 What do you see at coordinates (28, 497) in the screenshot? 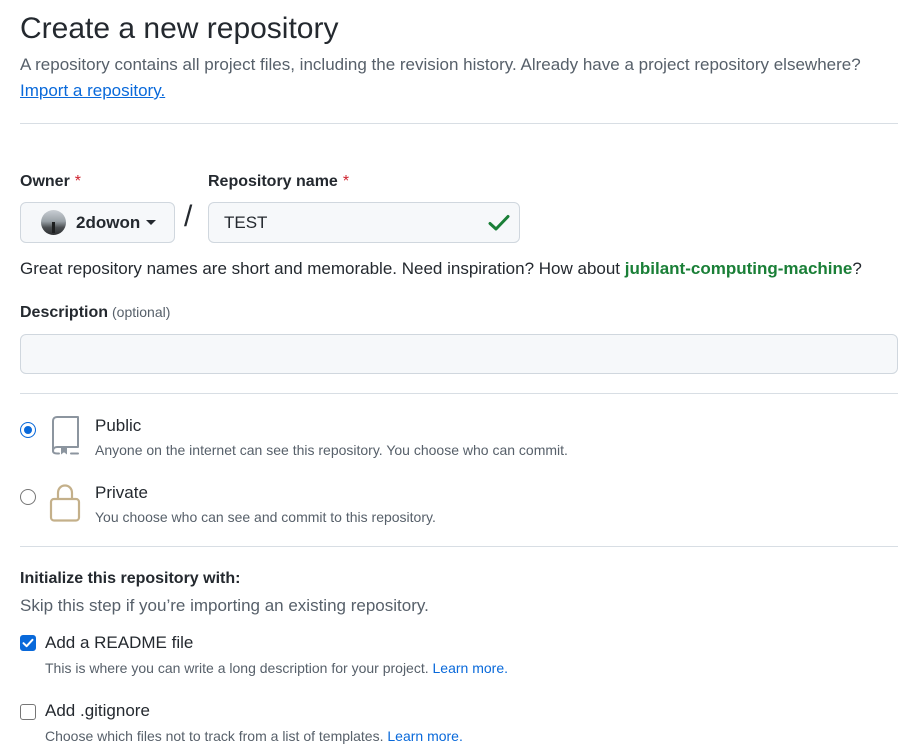
I see `private-radio` at bounding box center [28, 497].